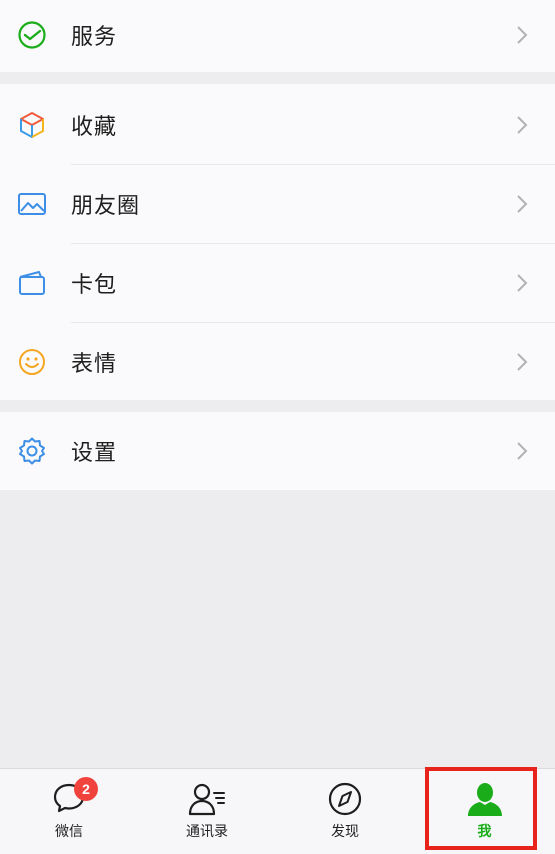  Describe the element at coordinates (485, 800) in the screenshot. I see `person-icon` at that location.